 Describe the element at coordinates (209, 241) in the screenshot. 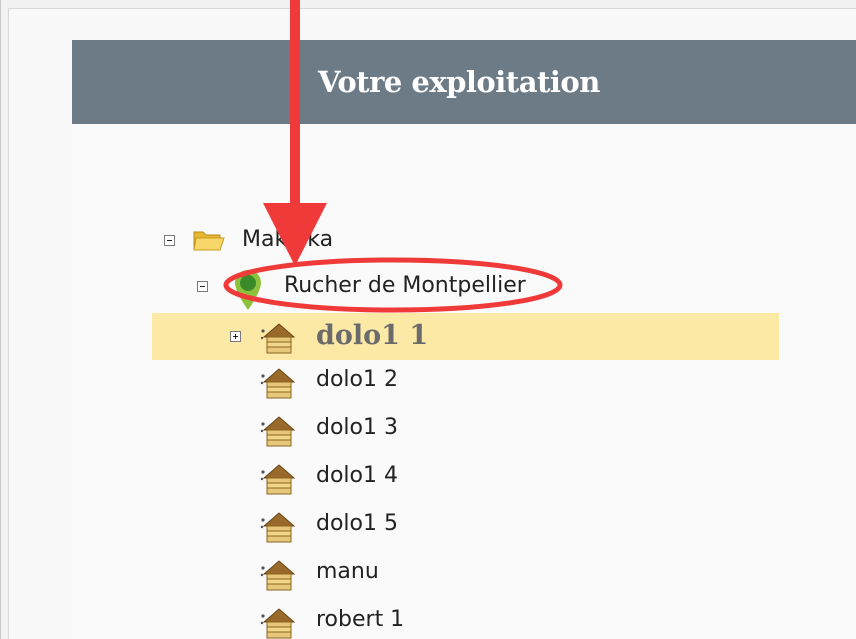

I see `folder-open-icon` at that location.